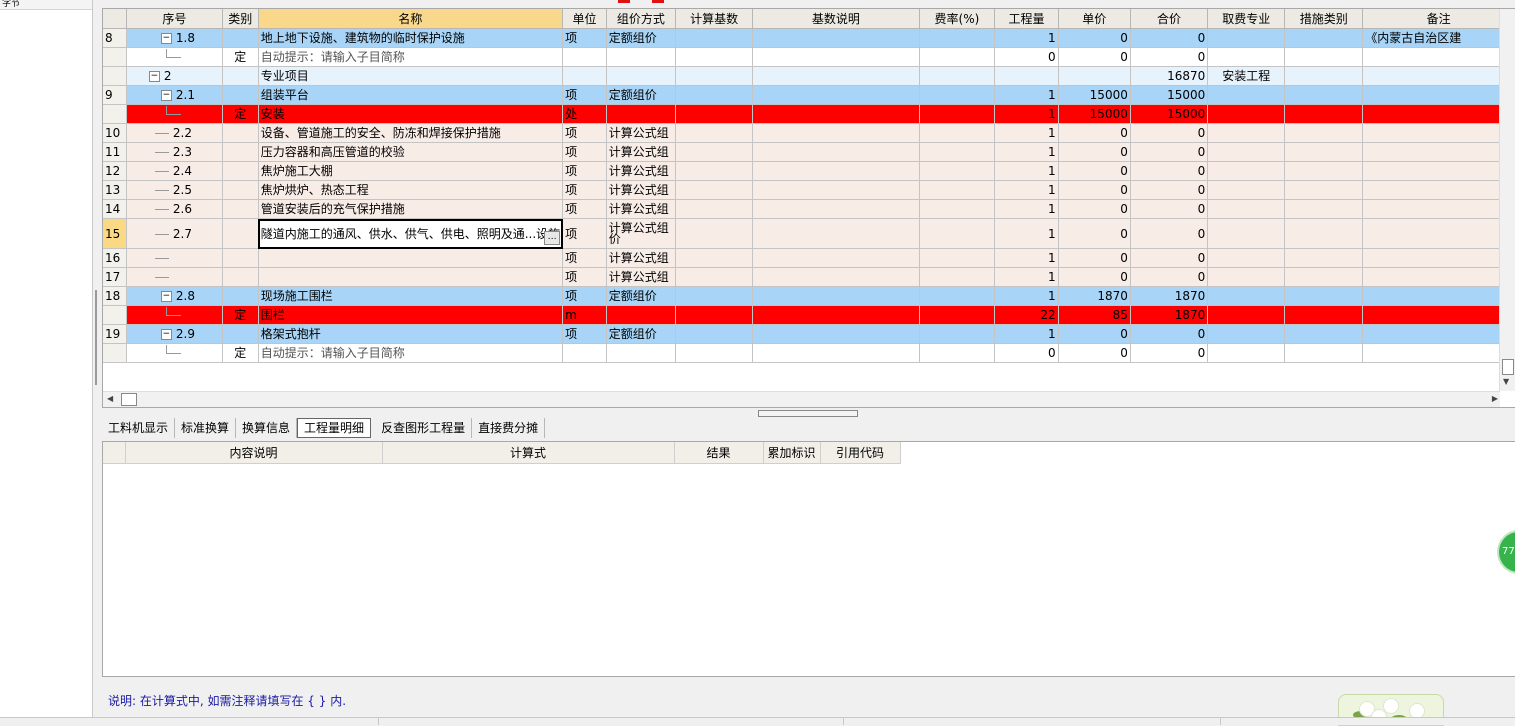 This screenshot has height=726, width=1515. I want to click on seq-cell: 2.5, so click(174, 190).